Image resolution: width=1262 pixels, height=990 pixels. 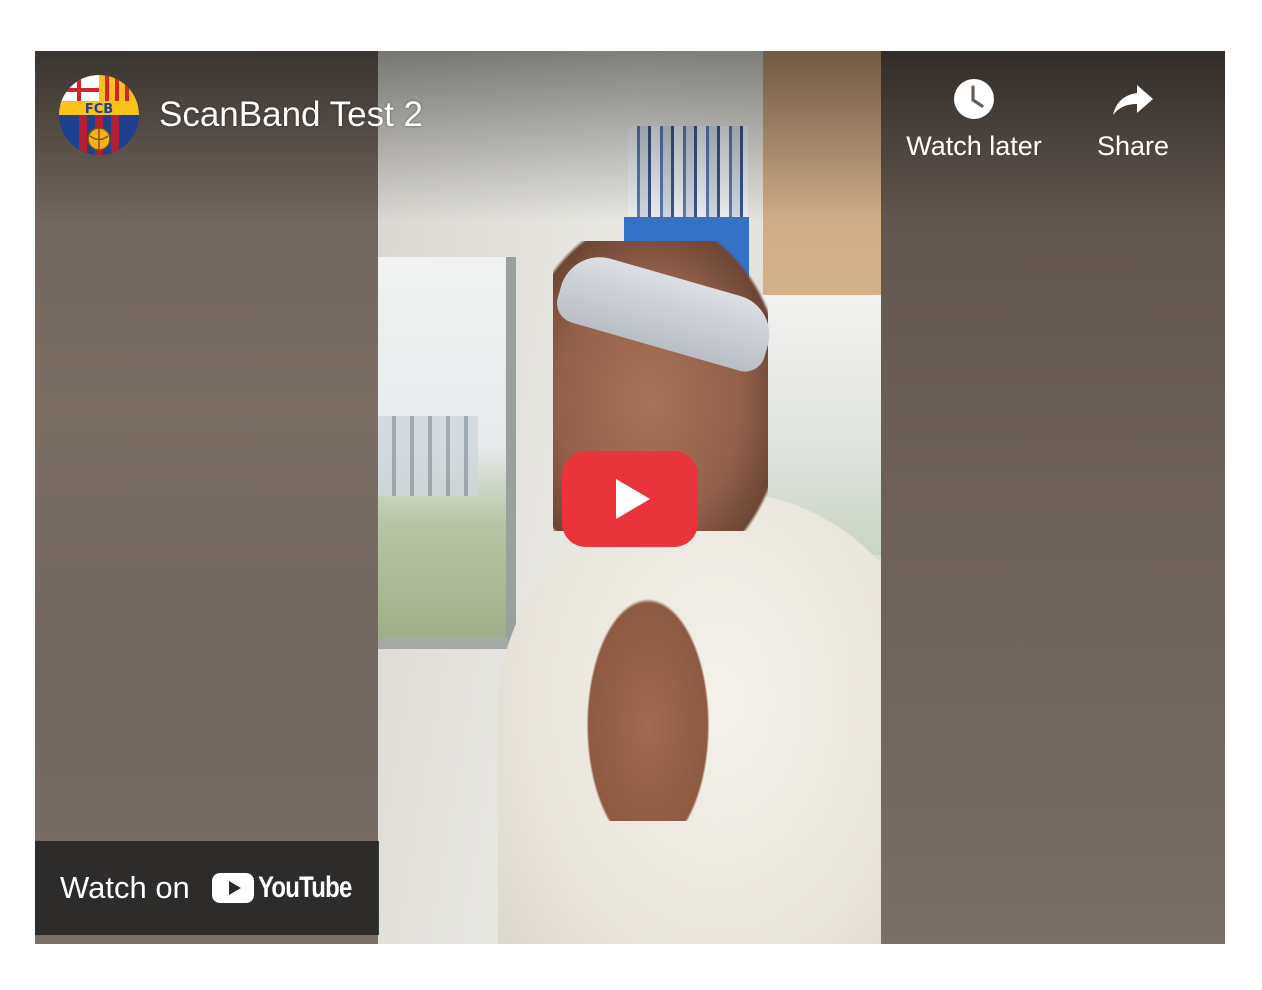 I want to click on youtube-logo: YouTube, so click(x=293, y=888).